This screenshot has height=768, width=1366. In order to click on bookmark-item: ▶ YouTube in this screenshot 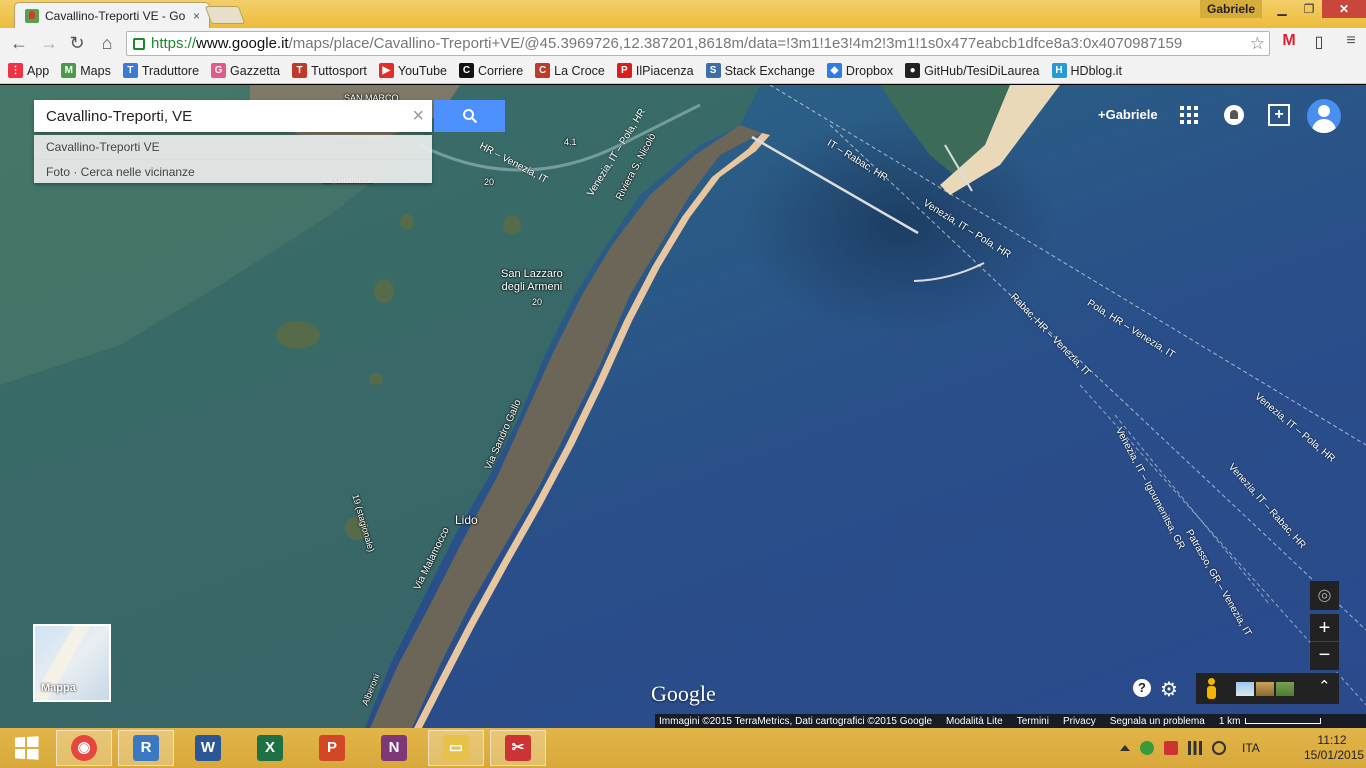, I will do `click(412, 70)`.